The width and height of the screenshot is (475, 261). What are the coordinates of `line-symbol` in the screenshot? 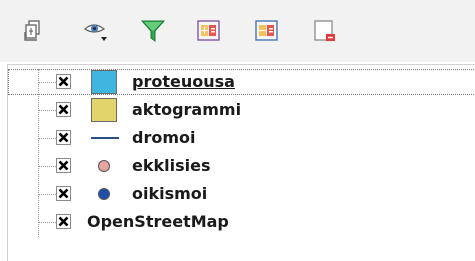 It's located at (105, 138).